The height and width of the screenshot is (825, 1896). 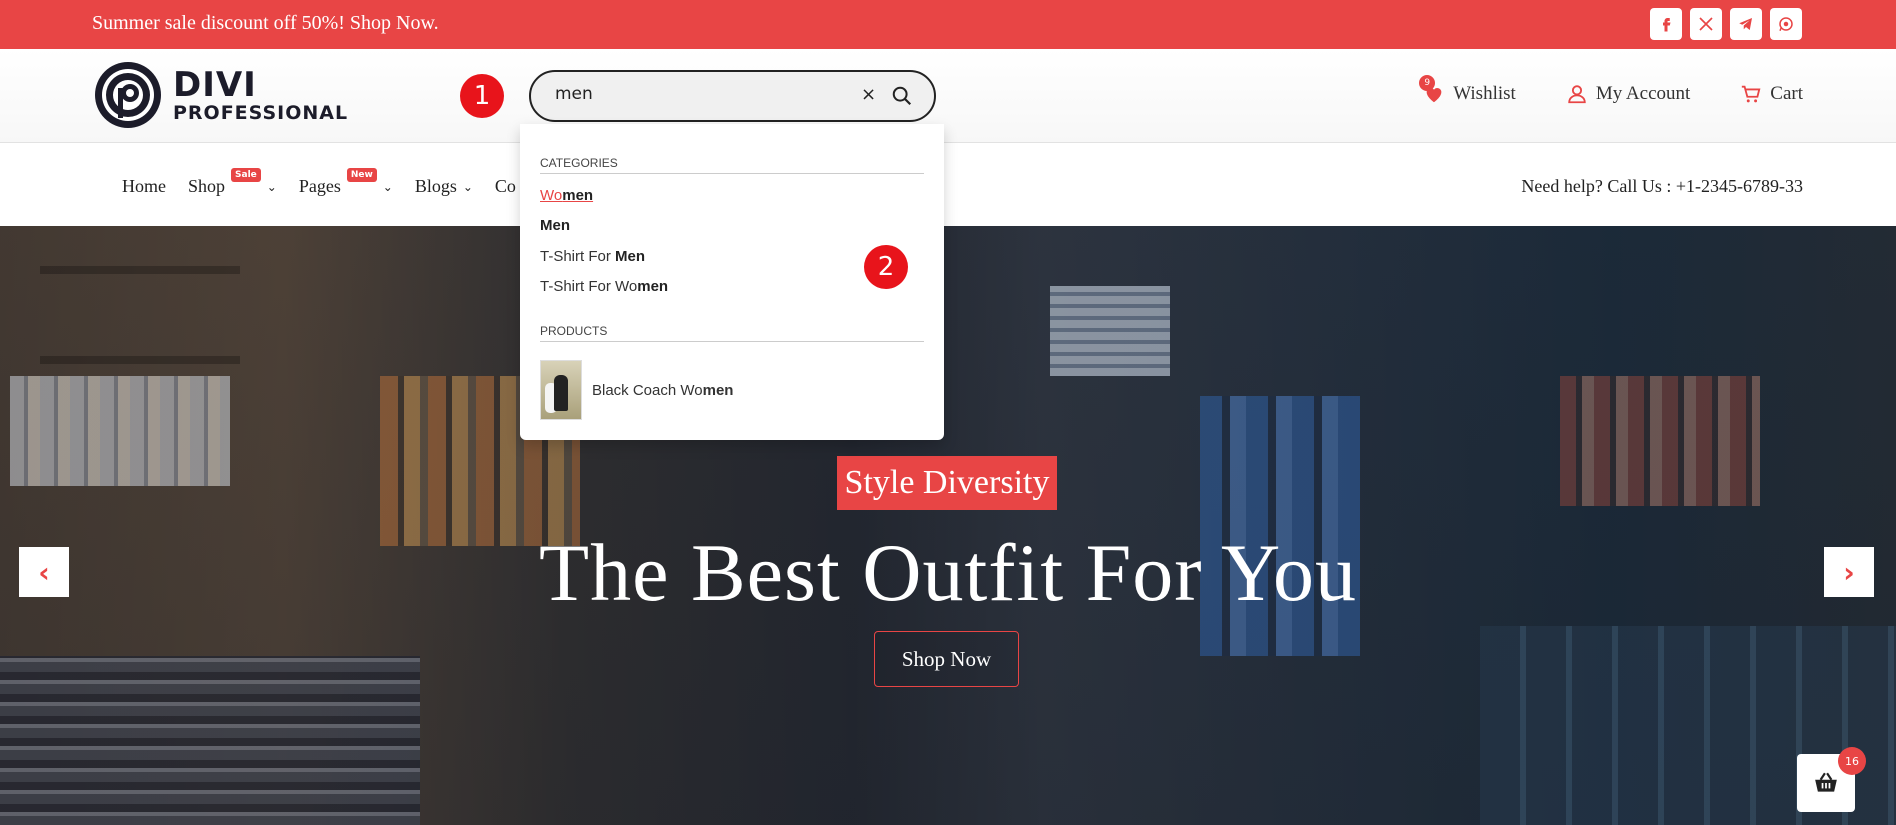 I want to click on product-name: Black Coach Women, so click(x=662, y=390).